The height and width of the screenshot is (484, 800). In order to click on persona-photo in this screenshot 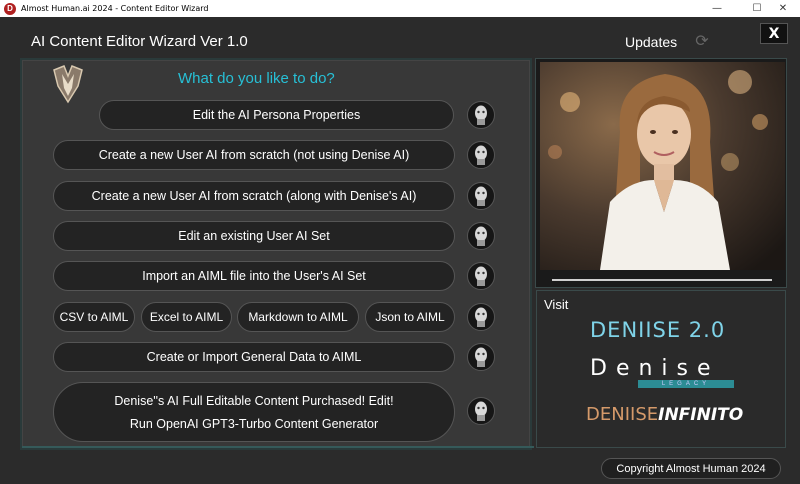, I will do `click(662, 166)`.